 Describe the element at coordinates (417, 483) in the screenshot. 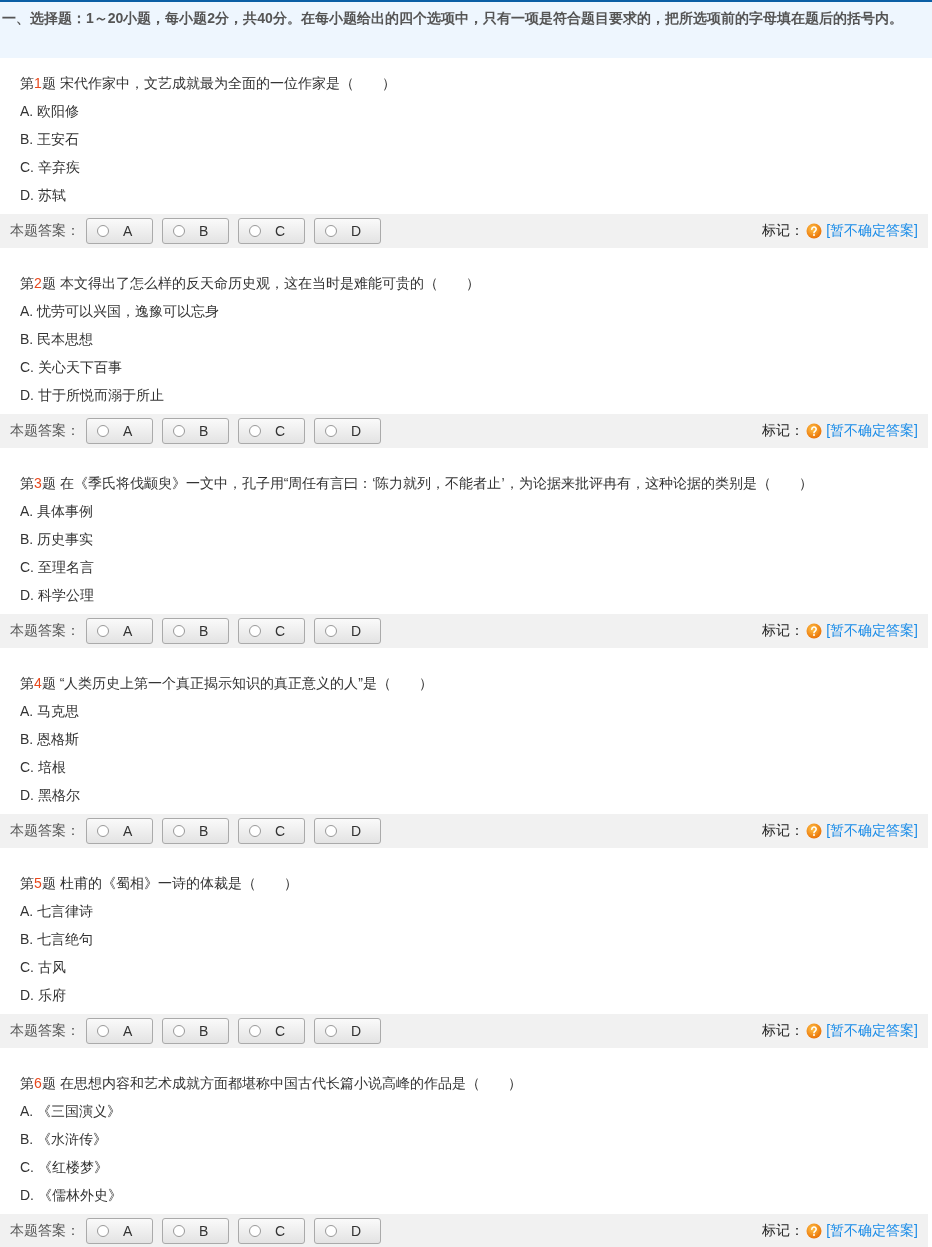

I see `question-text: 第3题 在《季氏将伐颛臾》一文中，孔子用“周任有言曰：‘陈力就列，不能者止’，为论据来批评冉有，这种论据的类别是（ ）` at that location.